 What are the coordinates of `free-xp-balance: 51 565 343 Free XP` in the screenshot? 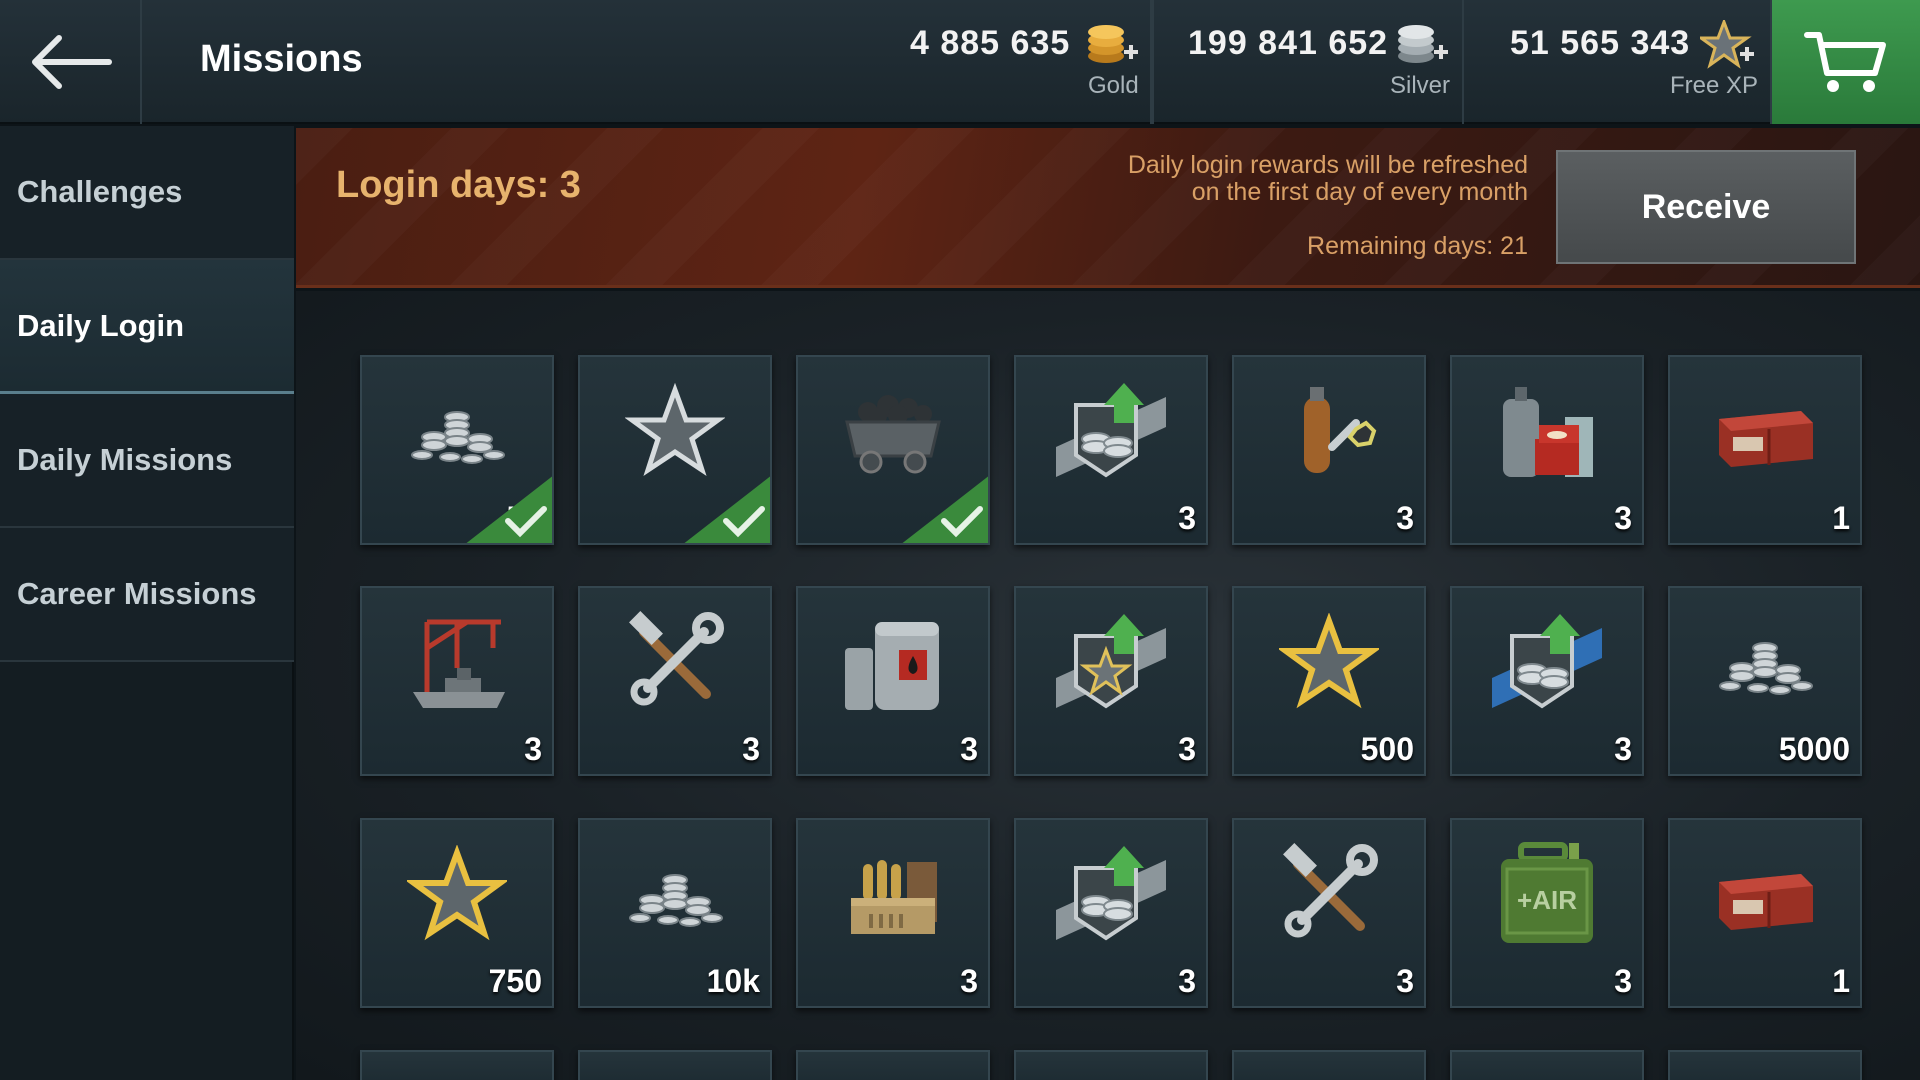 It's located at (1618, 62).